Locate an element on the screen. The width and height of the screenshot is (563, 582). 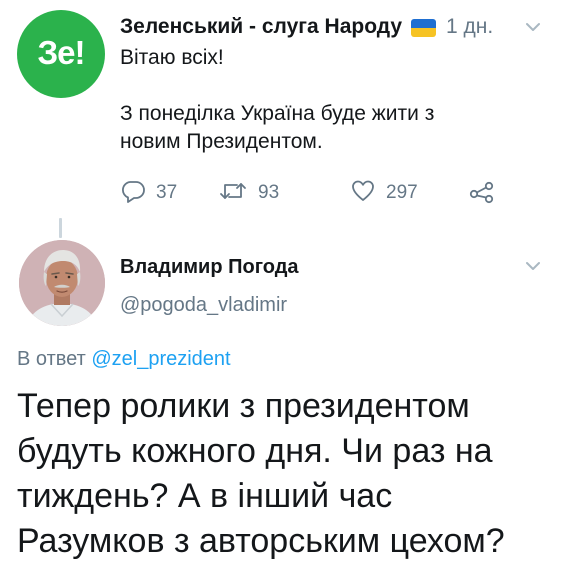
retweet-button: 93 is located at coordinates (248, 193).